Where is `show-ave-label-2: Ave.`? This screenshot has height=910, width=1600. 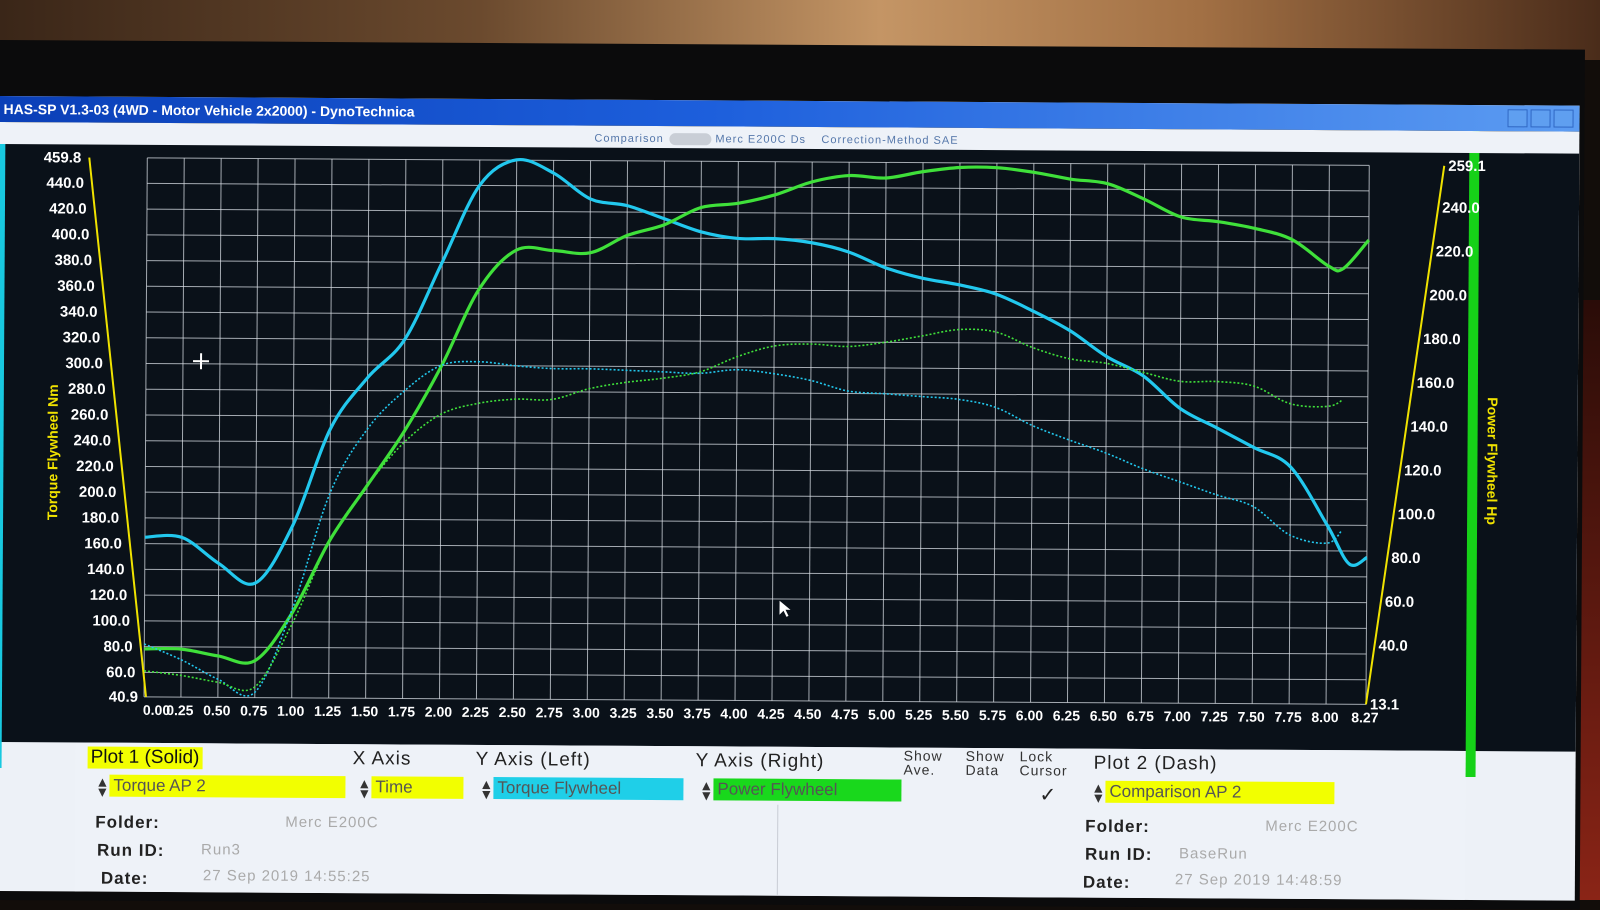
show-ave-label-2: Ave. is located at coordinates (920, 770).